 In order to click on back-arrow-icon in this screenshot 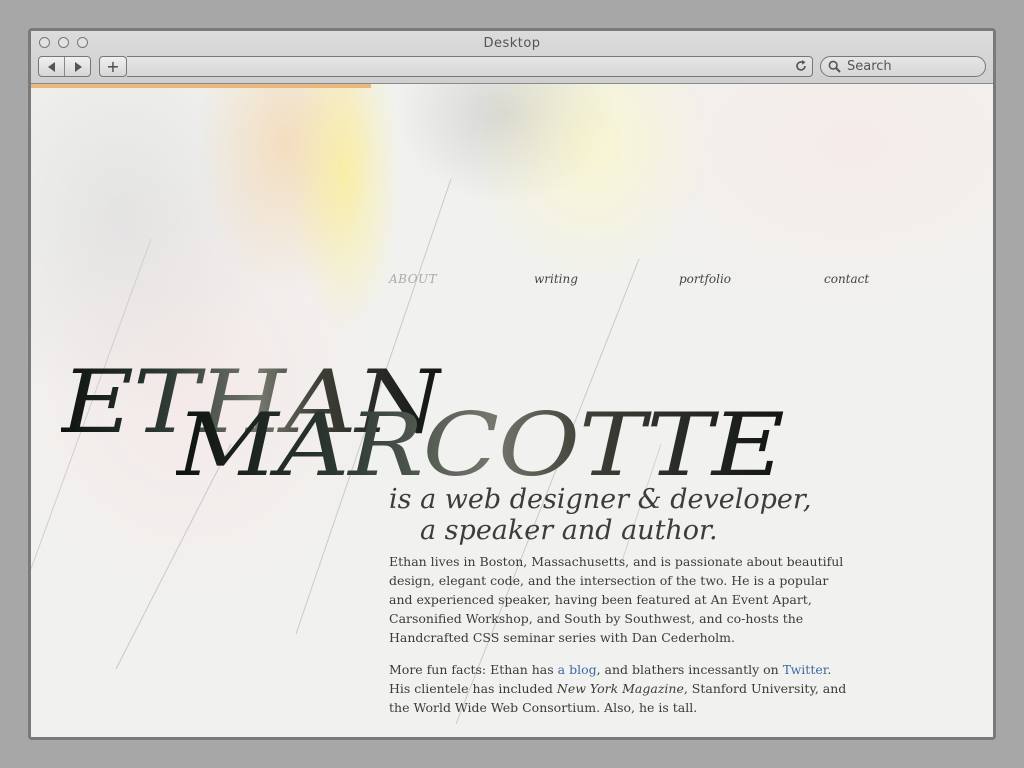, I will do `click(51, 66)`.